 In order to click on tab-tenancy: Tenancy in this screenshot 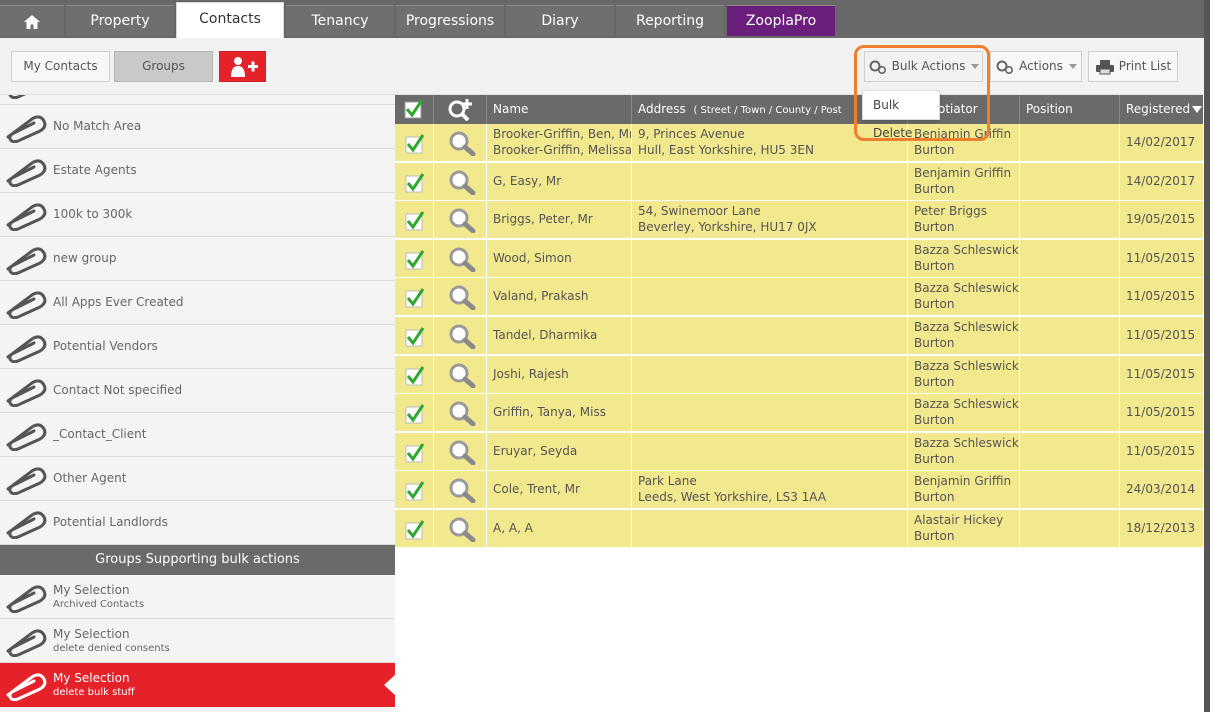, I will do `click(340, 20)`.